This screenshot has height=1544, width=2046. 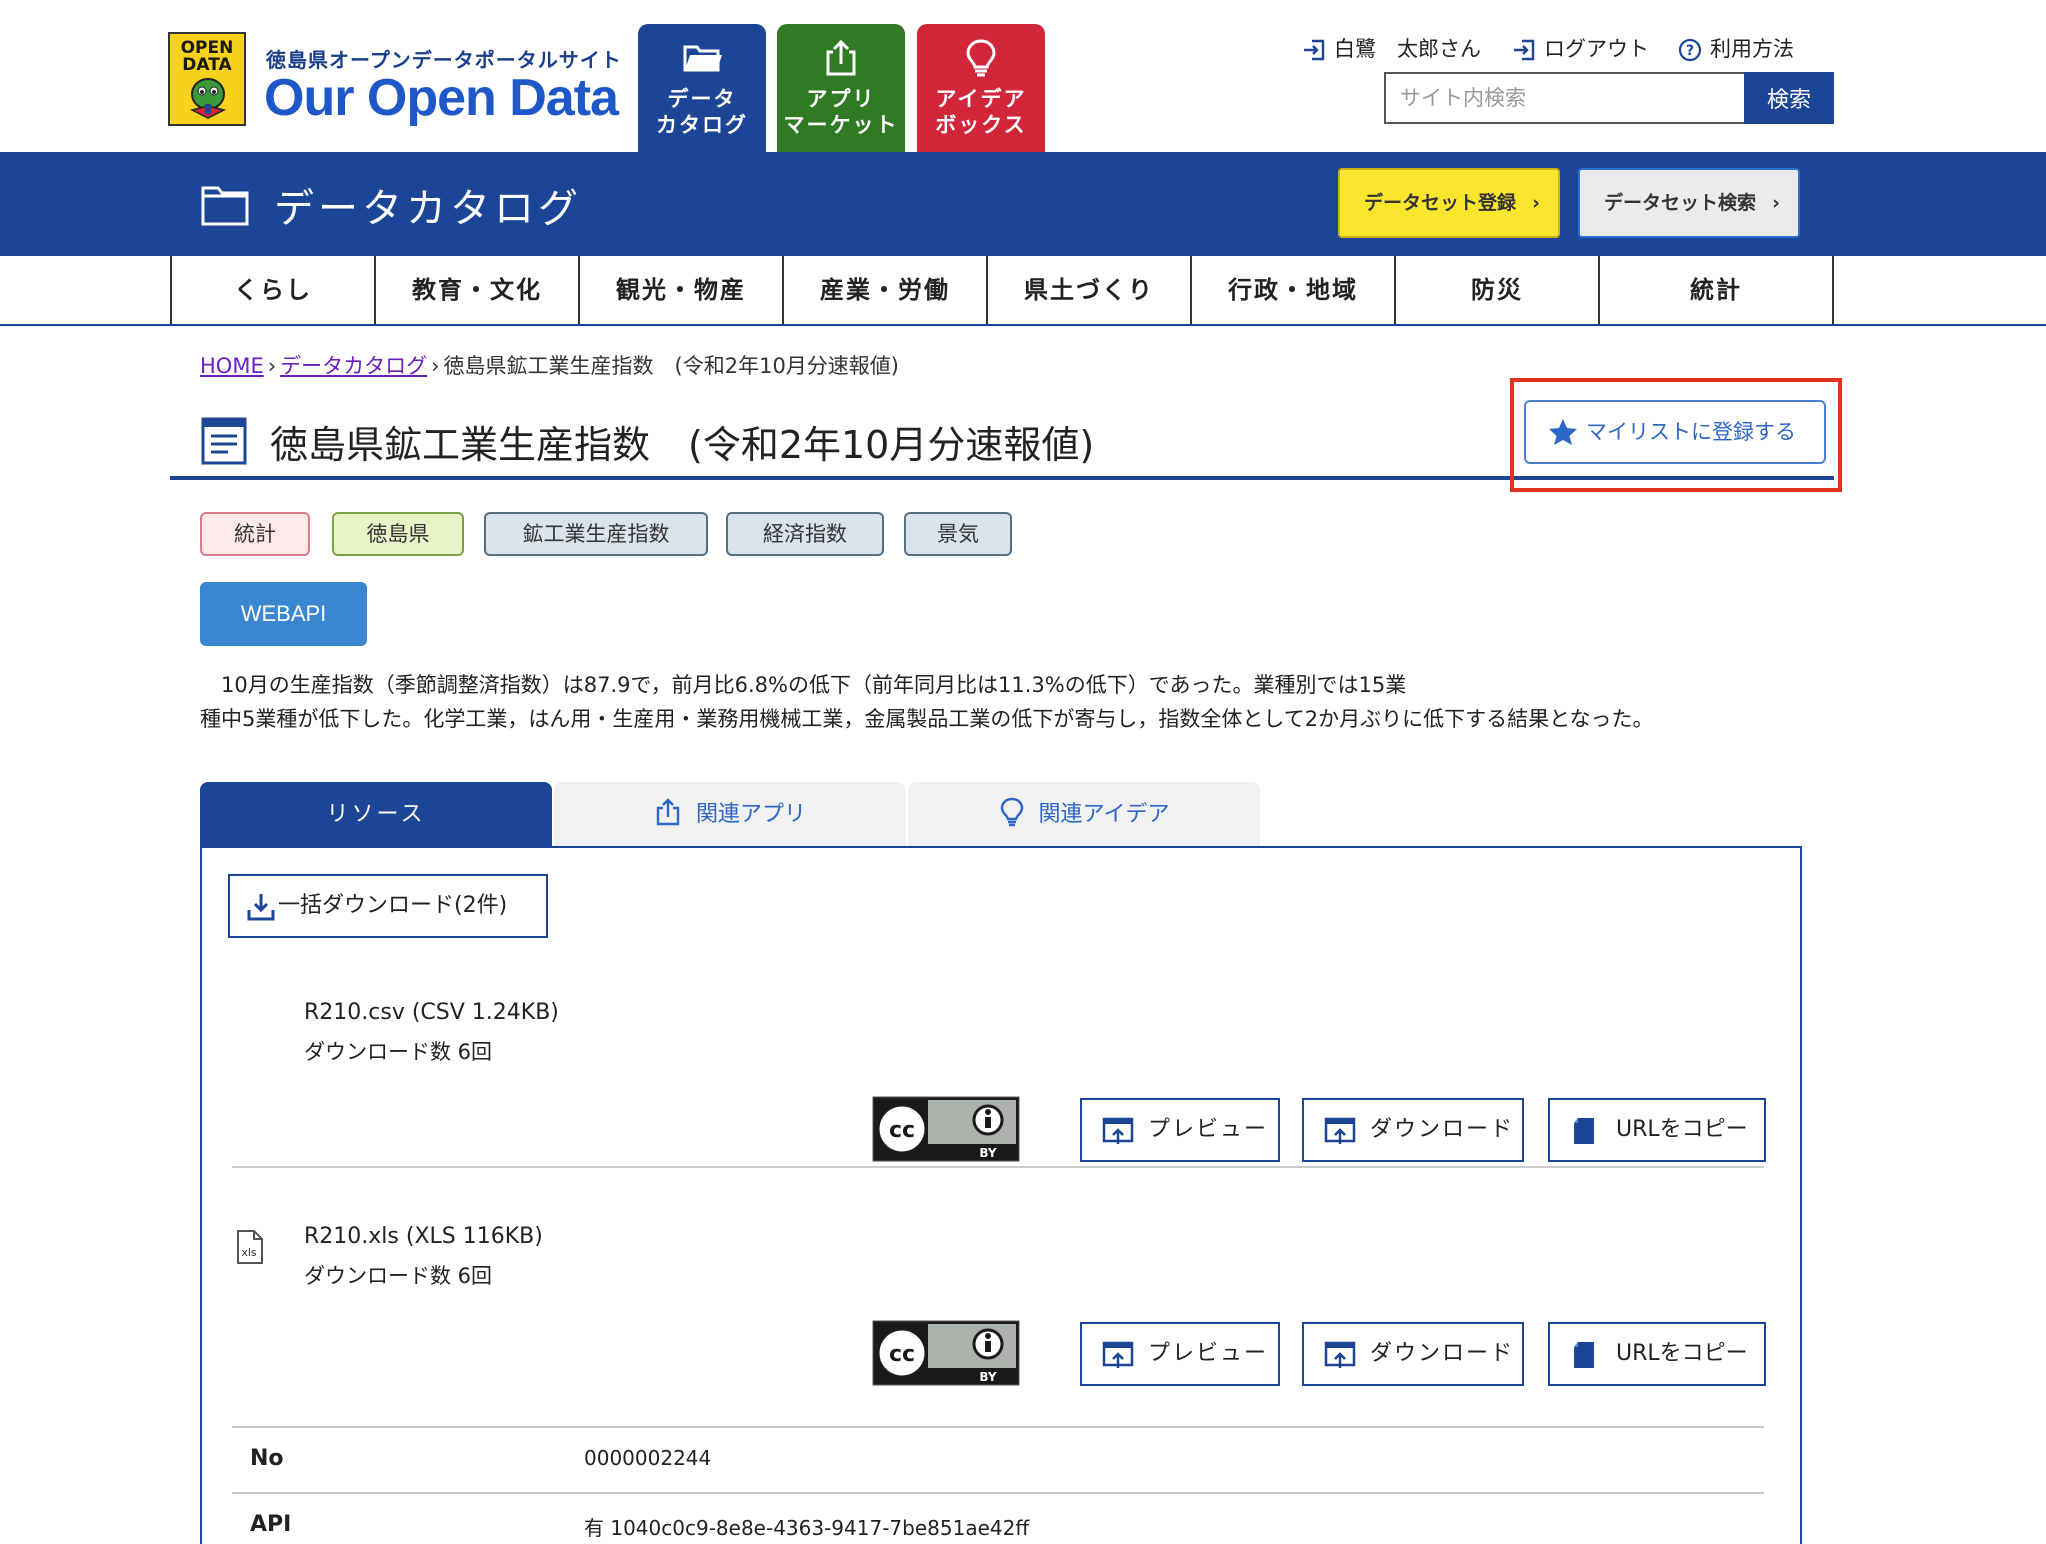 I want to click on add-to-mylist-button: マイリストに登録する, so click(x=1675, y=432).